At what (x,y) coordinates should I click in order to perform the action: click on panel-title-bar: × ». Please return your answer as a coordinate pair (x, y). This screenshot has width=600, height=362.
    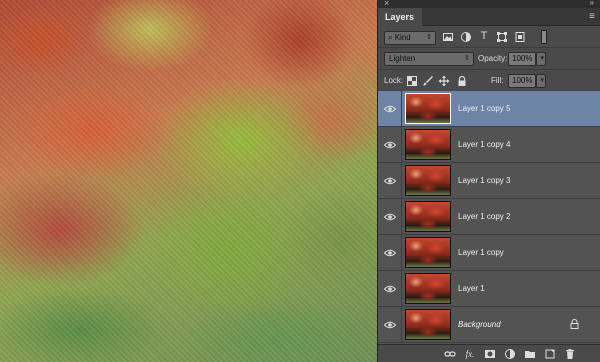
    Looking at the image, I should click on (489, 4).